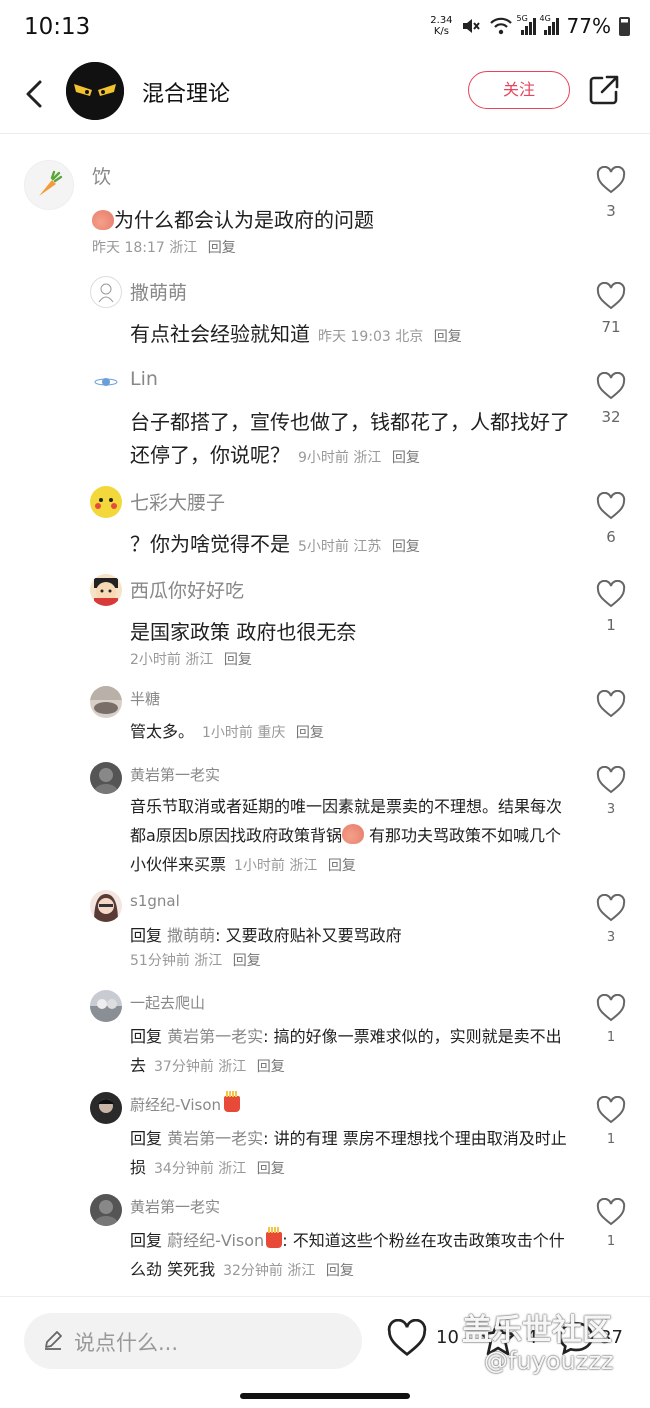 Image resolution: width=650 pixels, height=1408 pixels. Describe the element at coordinates (522, 18) in the screenshot. I see `signal-5g-label: 5G` at that location.